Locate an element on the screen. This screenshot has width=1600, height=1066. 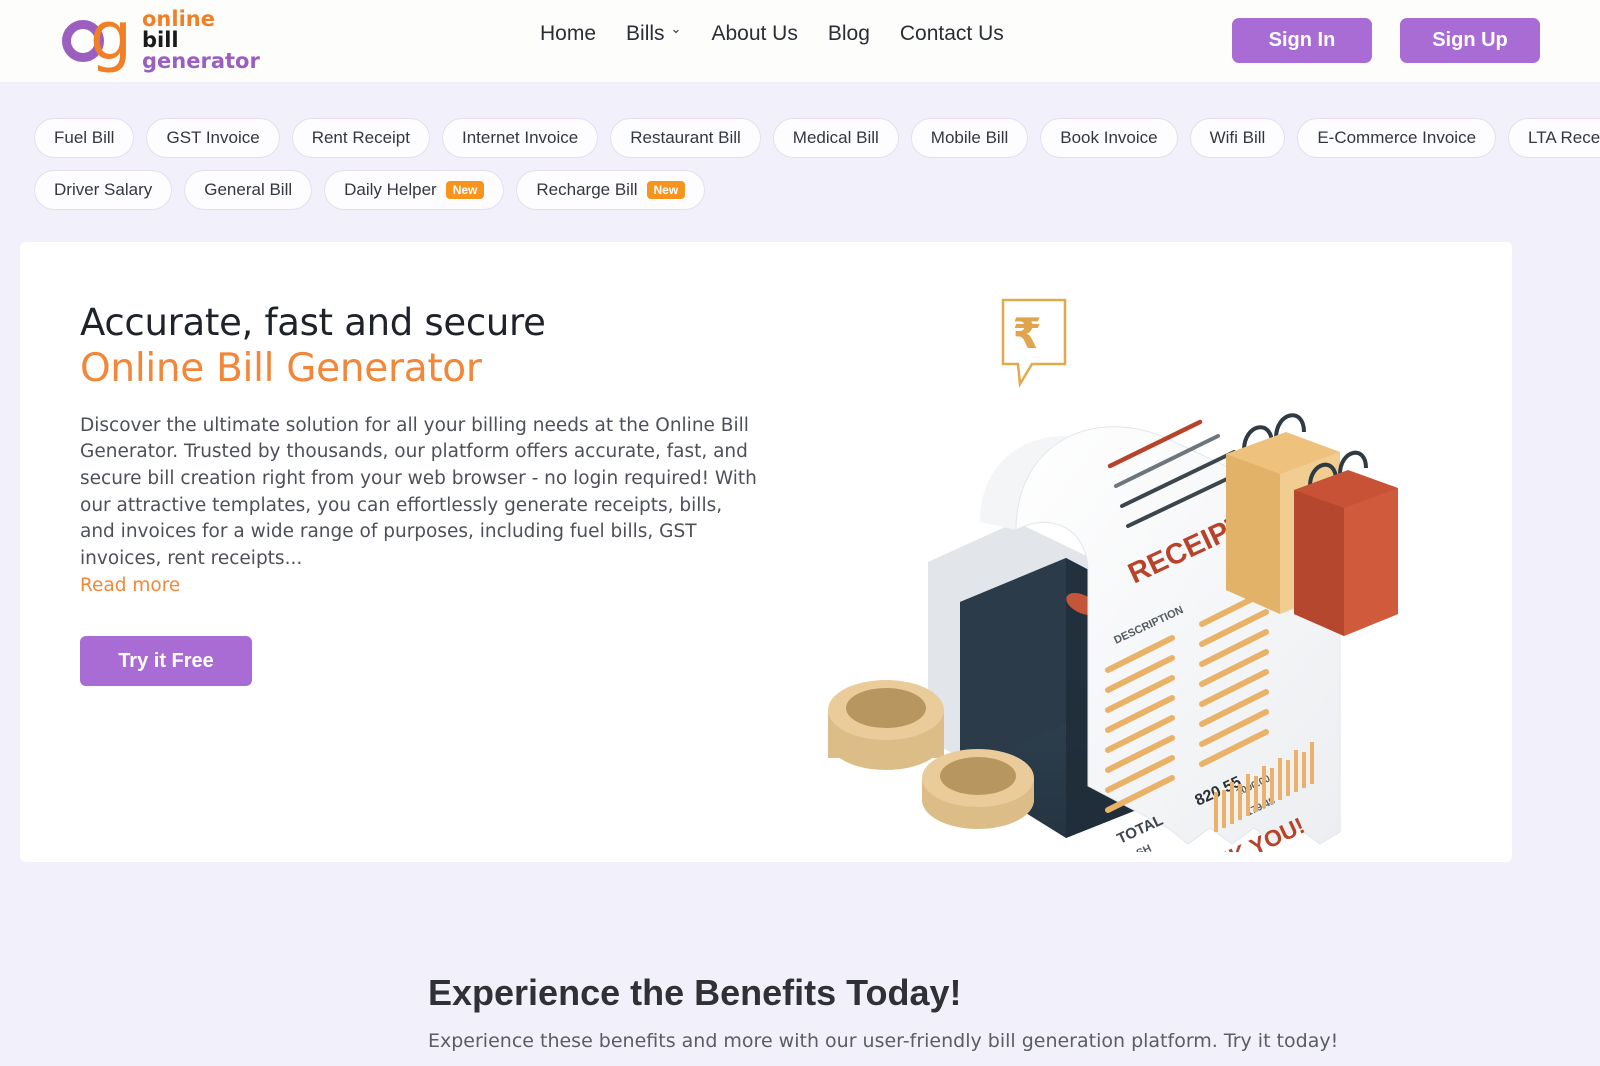
bill-type-pill-e-commerce-invoice: E-Commerce Invoice is located at coordinates (1397, 138).